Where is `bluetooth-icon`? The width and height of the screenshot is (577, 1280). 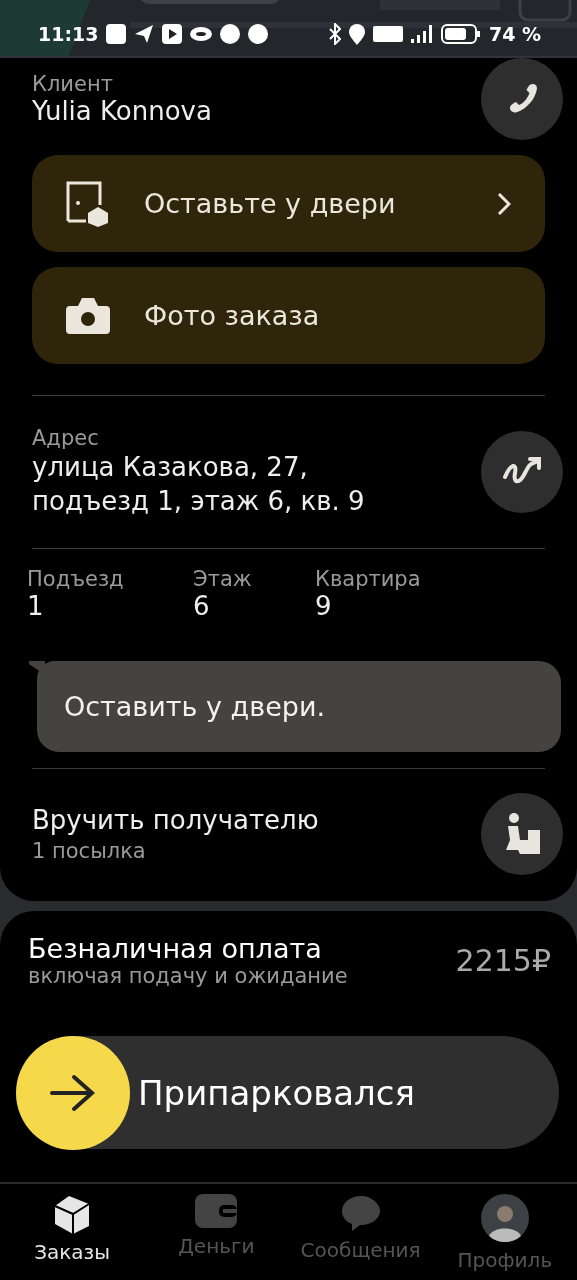
bluetooth-icon is located at coordinates (334, 34).